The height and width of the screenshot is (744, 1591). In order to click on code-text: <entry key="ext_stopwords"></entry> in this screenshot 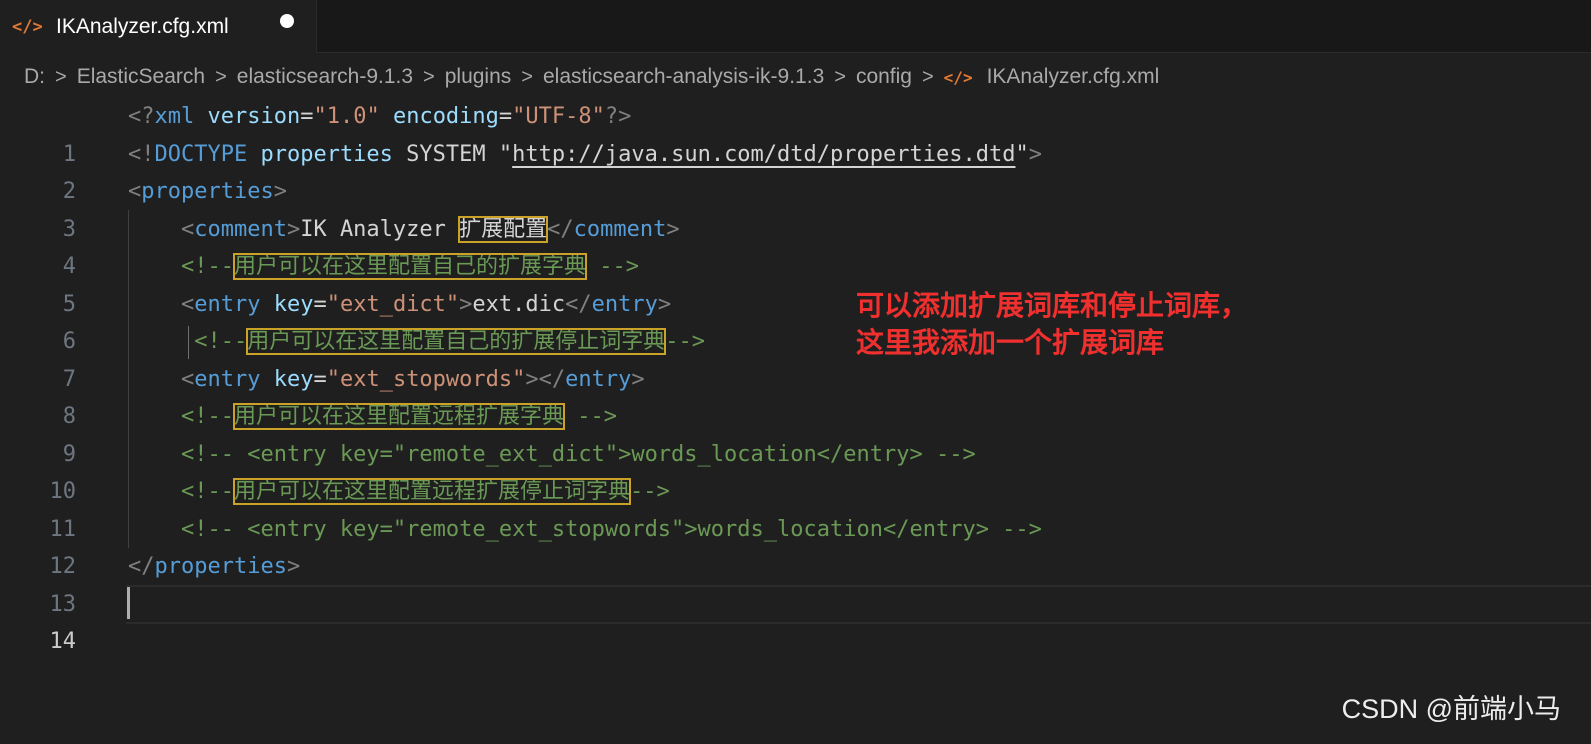, I will do `click(412, 379)`.